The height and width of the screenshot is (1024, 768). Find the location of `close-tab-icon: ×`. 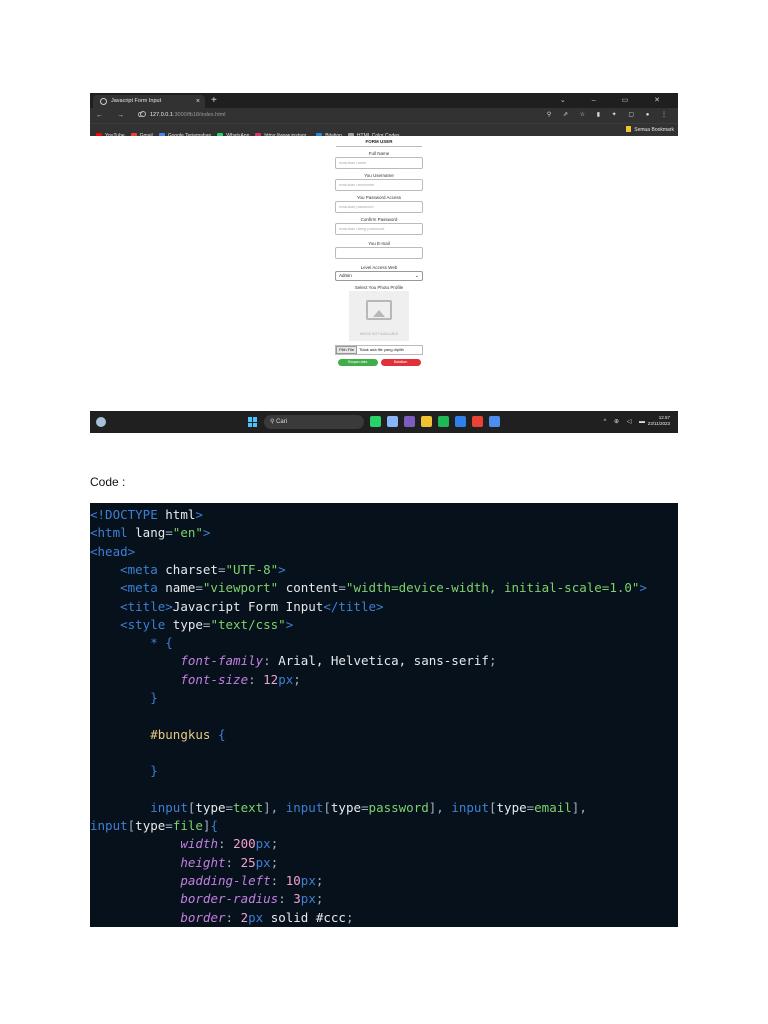

close-tab-icon: × is located at coordinates (198, 101).